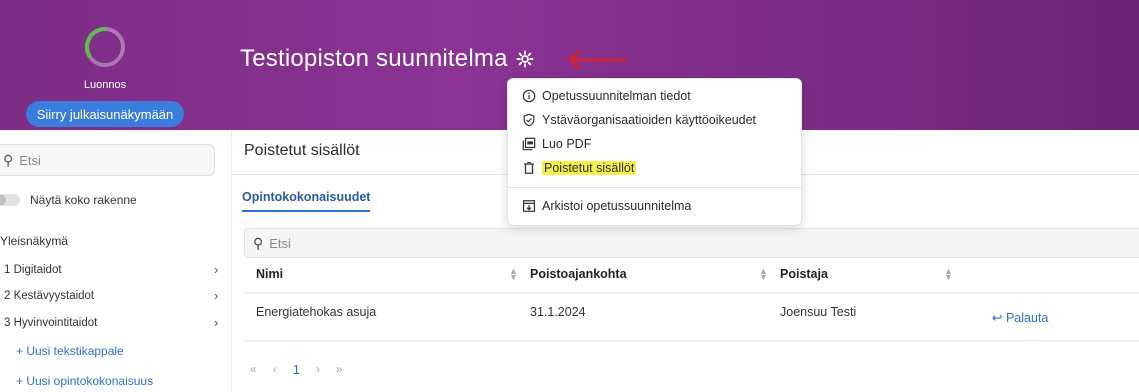  Describe the element at coordinates (997, 318) in the screenshot. I see `undo-arrow-icon: ↩` at that location.